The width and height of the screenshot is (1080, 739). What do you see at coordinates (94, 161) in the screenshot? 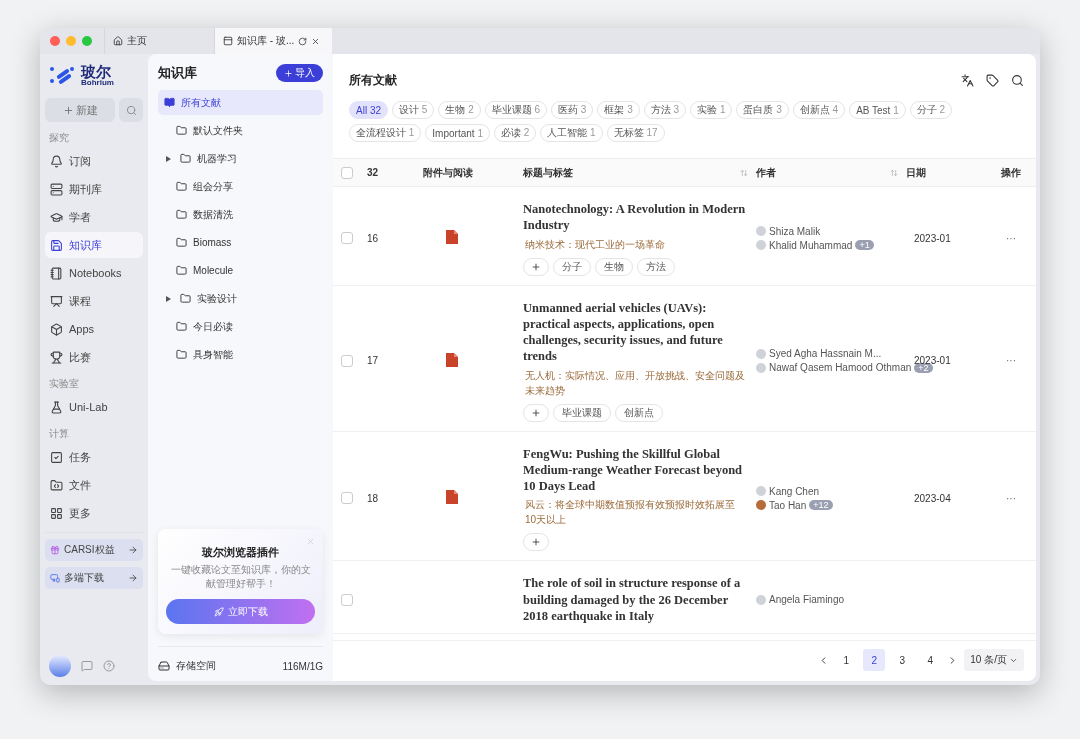
I see `nav-item: 订阅` at bounding box center [94, 161].